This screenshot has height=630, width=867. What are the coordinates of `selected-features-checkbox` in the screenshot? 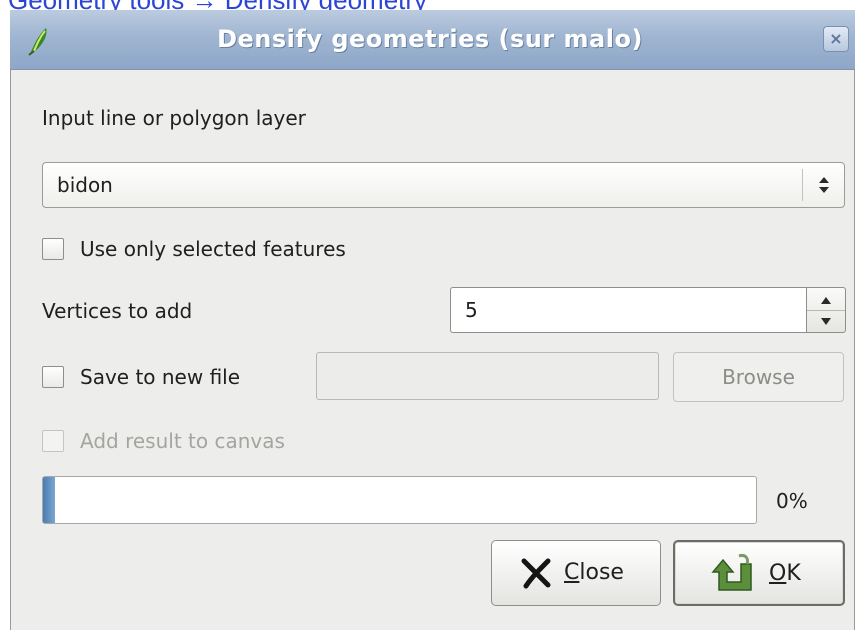 It's located at (53, 249).